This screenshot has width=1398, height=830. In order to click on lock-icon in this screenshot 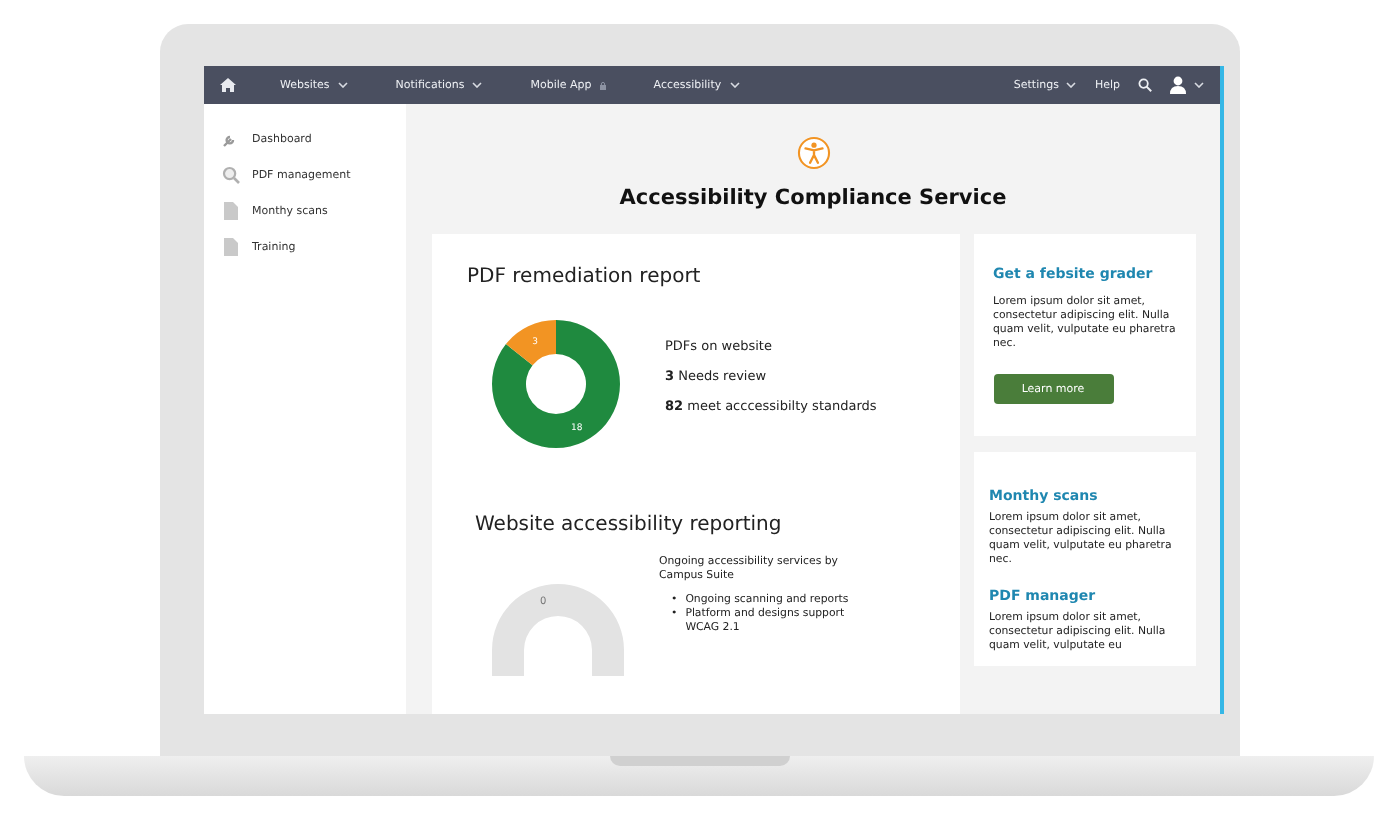, I will do `click(602, 85)`.